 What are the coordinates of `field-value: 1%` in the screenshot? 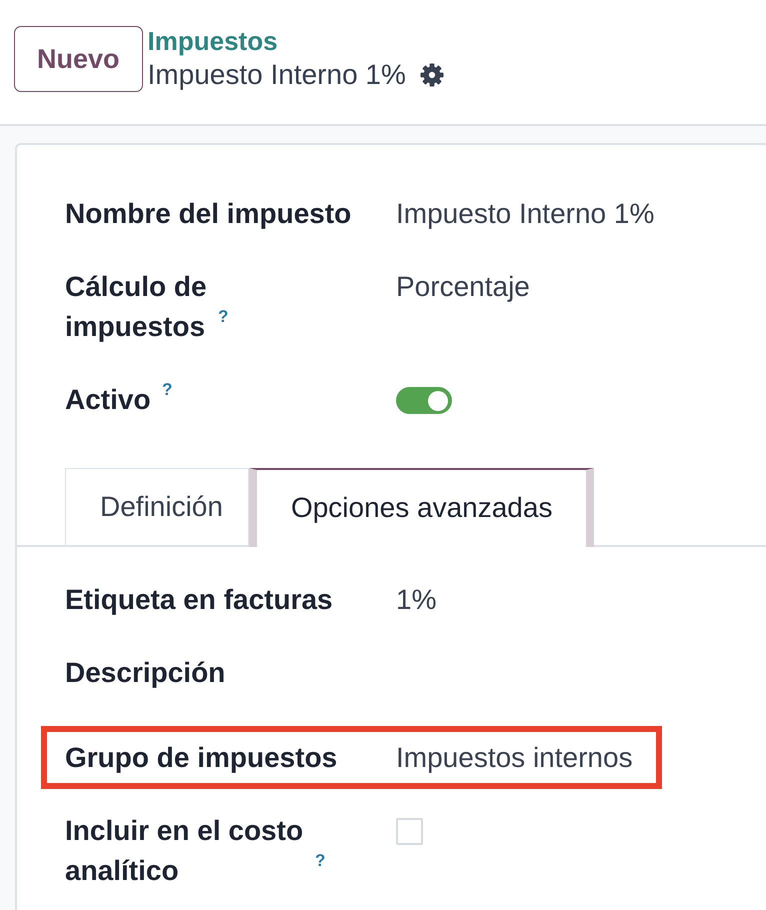 It's located at (417, 600).